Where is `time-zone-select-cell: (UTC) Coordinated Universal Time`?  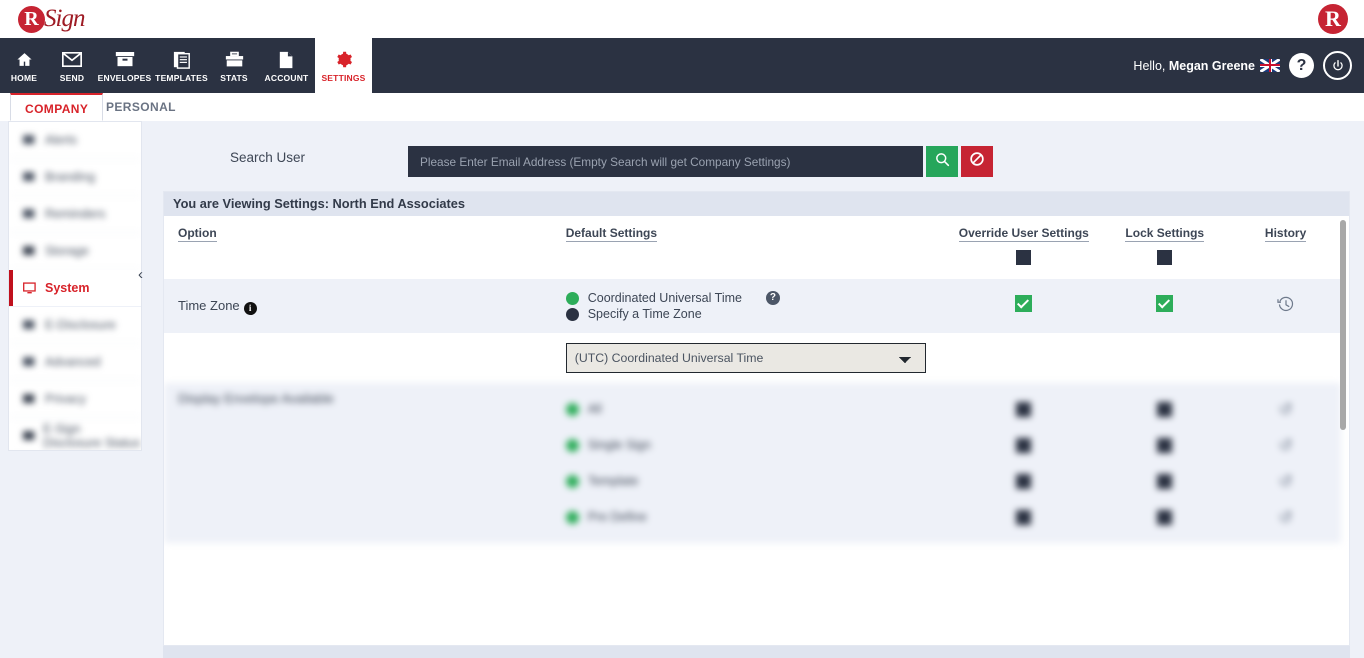
time-zone-select-cell: (UTC) Coordinated Universal Time is located at coordinates (757, 358).